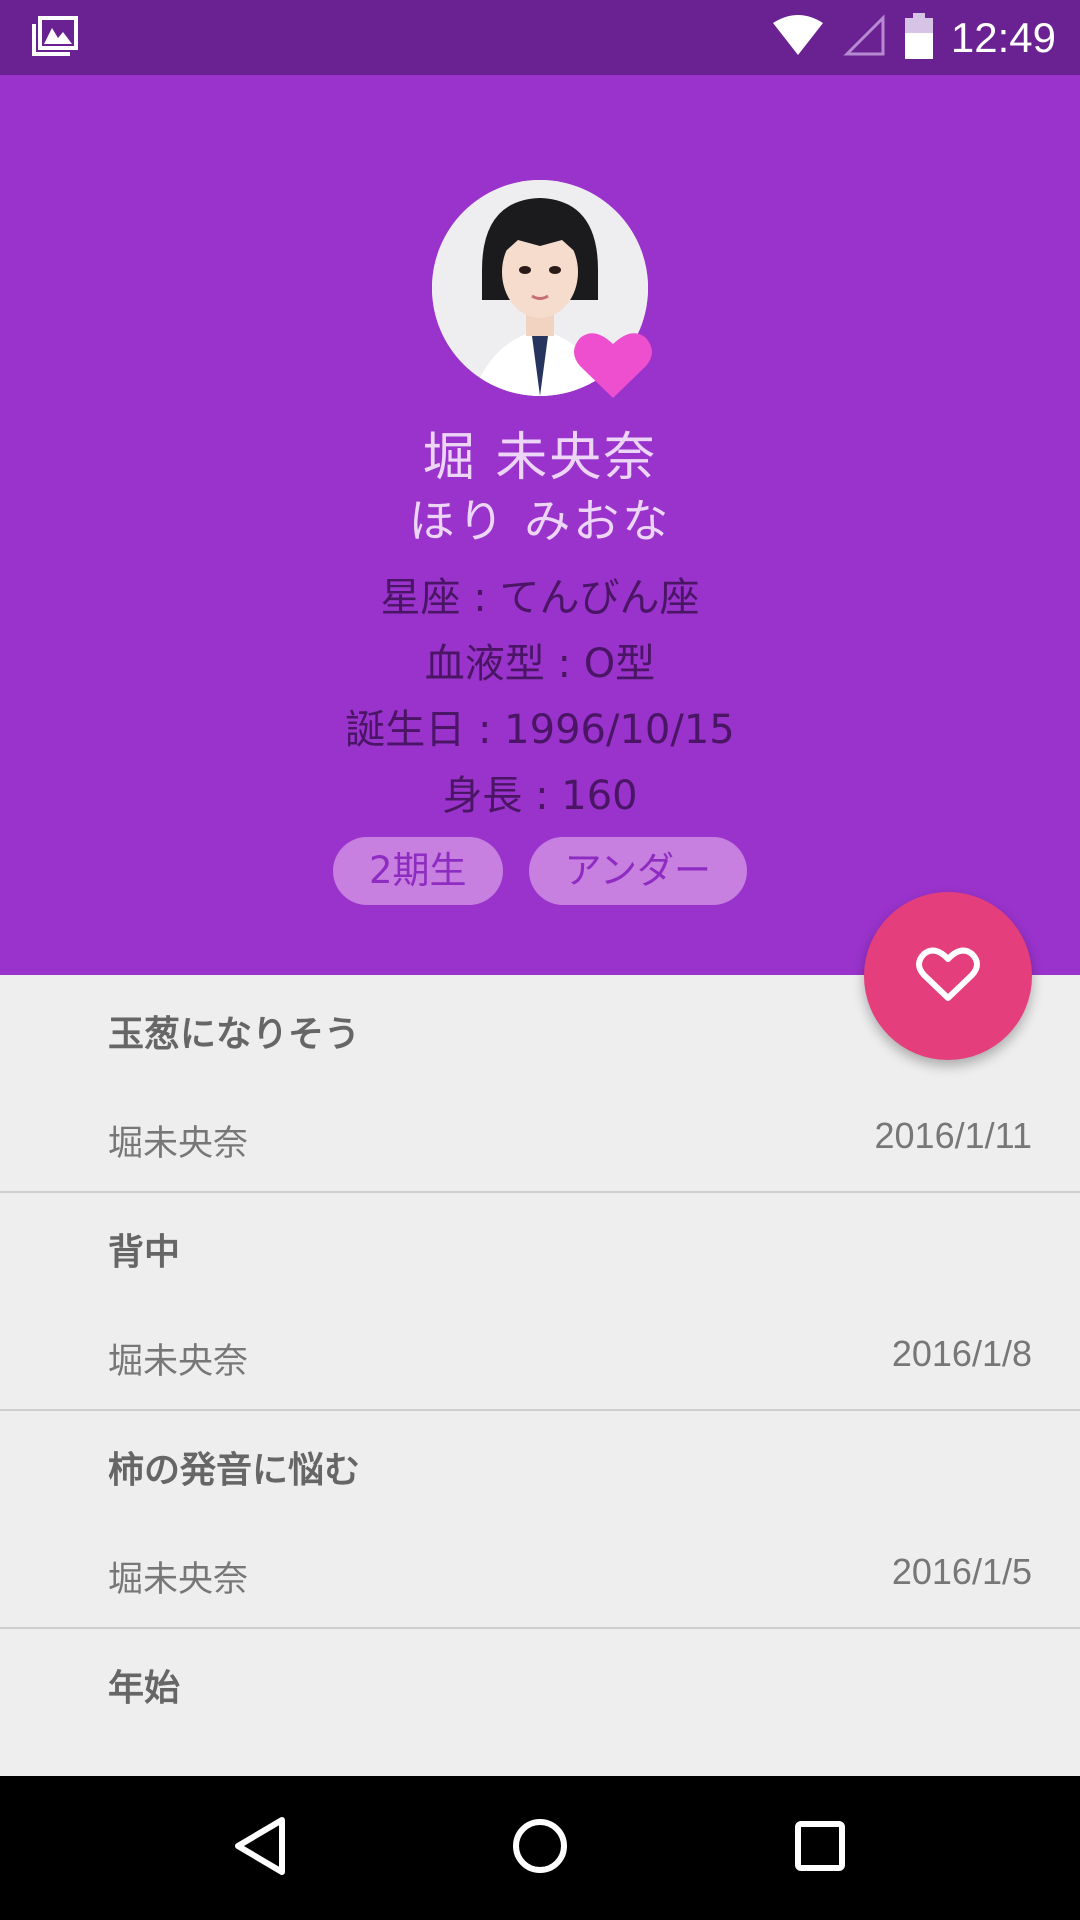 This screenshot has height=1920, width=1080. Describe the element at coordinates (540, 1520) in the screenshot. I see `list-item: 柿の発音に悩む 堀未央奈 2016/1/5` at that location.